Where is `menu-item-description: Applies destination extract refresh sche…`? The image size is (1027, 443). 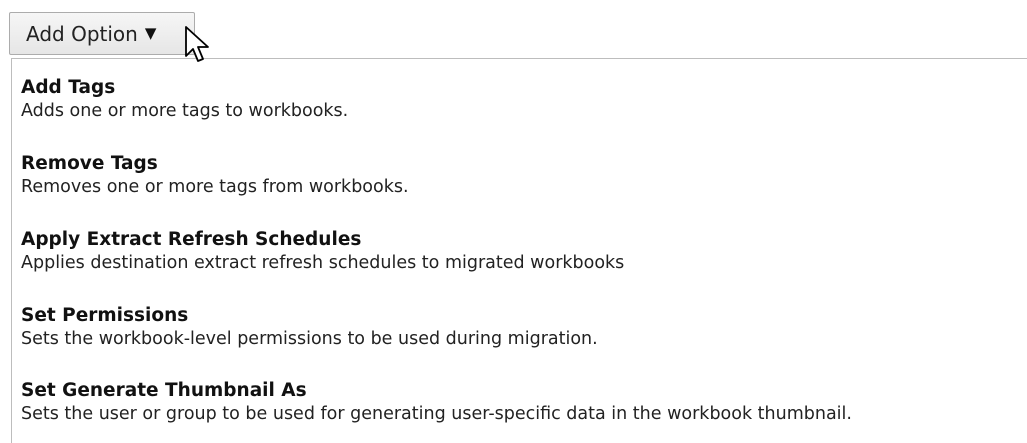
menu-item-description: Applies destination extract refresh sche… is located at coordinates (323, 263).